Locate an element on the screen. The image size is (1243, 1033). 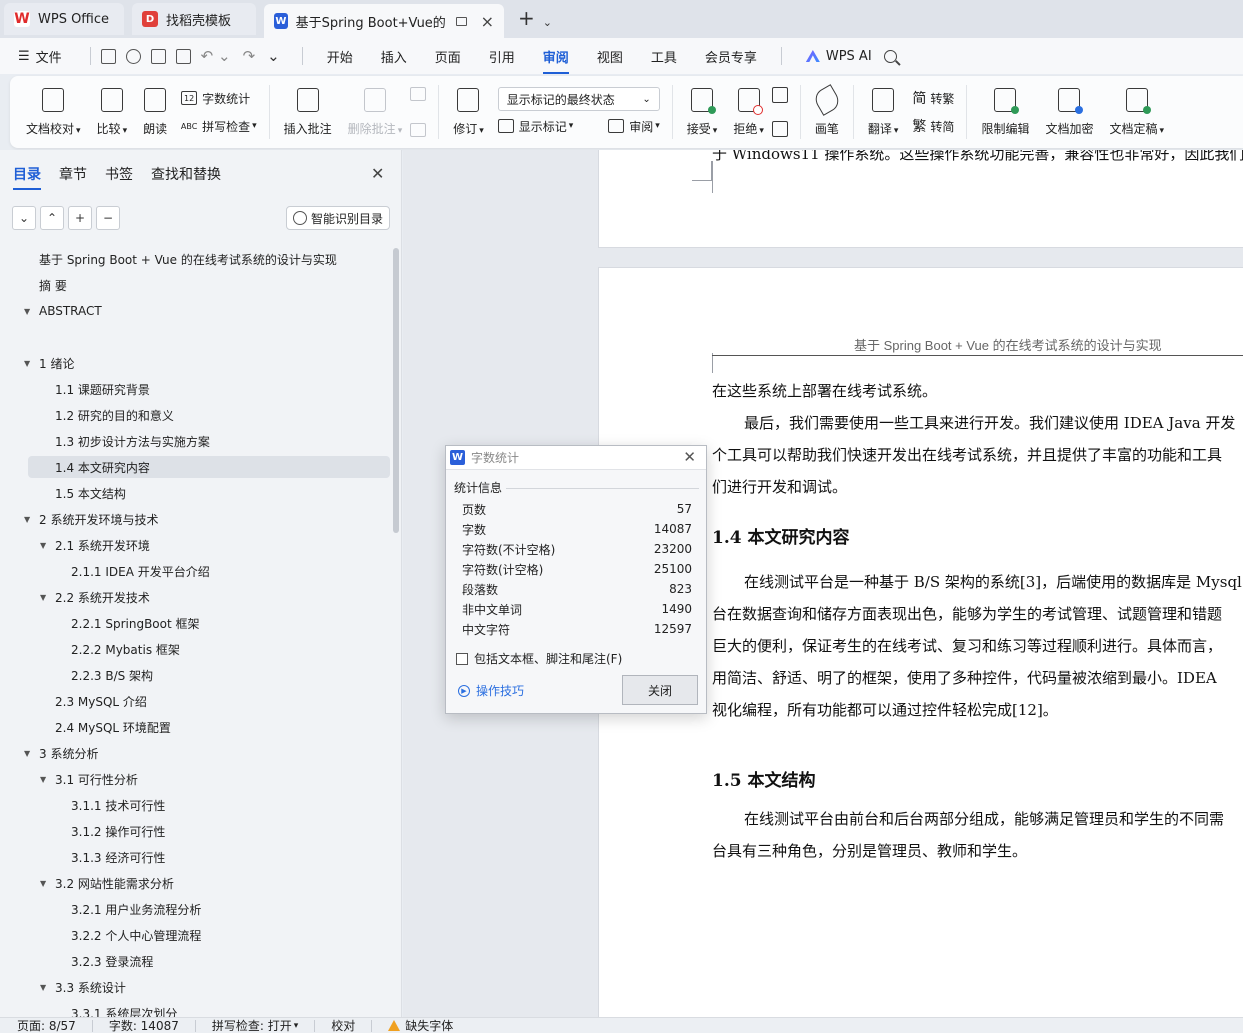
toc-item: ▼ 3 系统分析 is located at coordinates (61, 753).